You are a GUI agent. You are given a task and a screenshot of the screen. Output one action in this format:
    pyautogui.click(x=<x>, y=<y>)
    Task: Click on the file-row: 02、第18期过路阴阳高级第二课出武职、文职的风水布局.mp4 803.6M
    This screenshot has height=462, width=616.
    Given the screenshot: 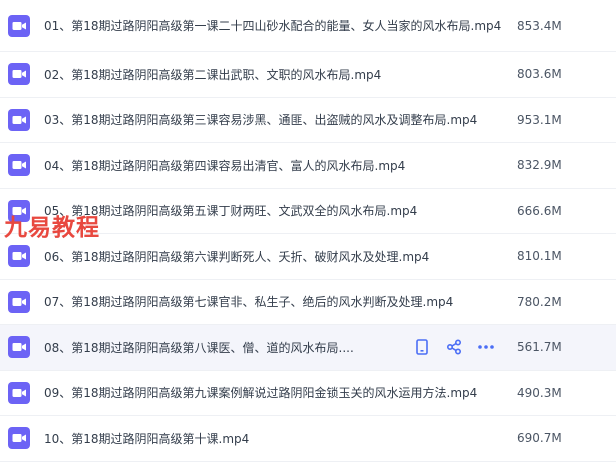 What is the action you would take?
    pyautogui.click(x=308, y=75)
    